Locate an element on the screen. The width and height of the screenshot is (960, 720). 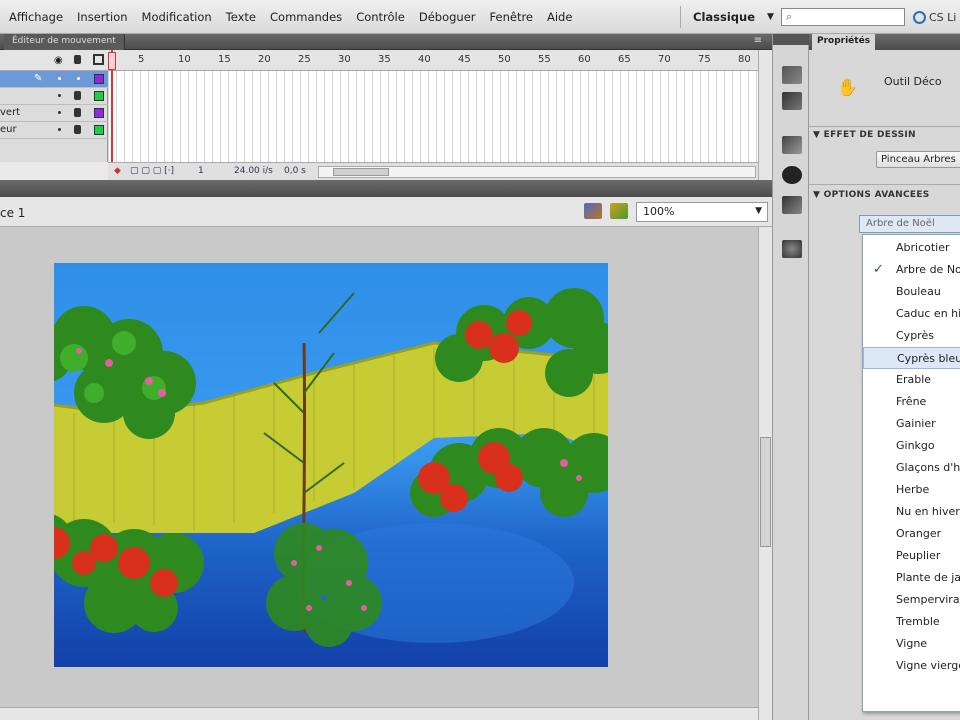
menu-fenetre: Fenêtre is located at coordinates (511, 17).